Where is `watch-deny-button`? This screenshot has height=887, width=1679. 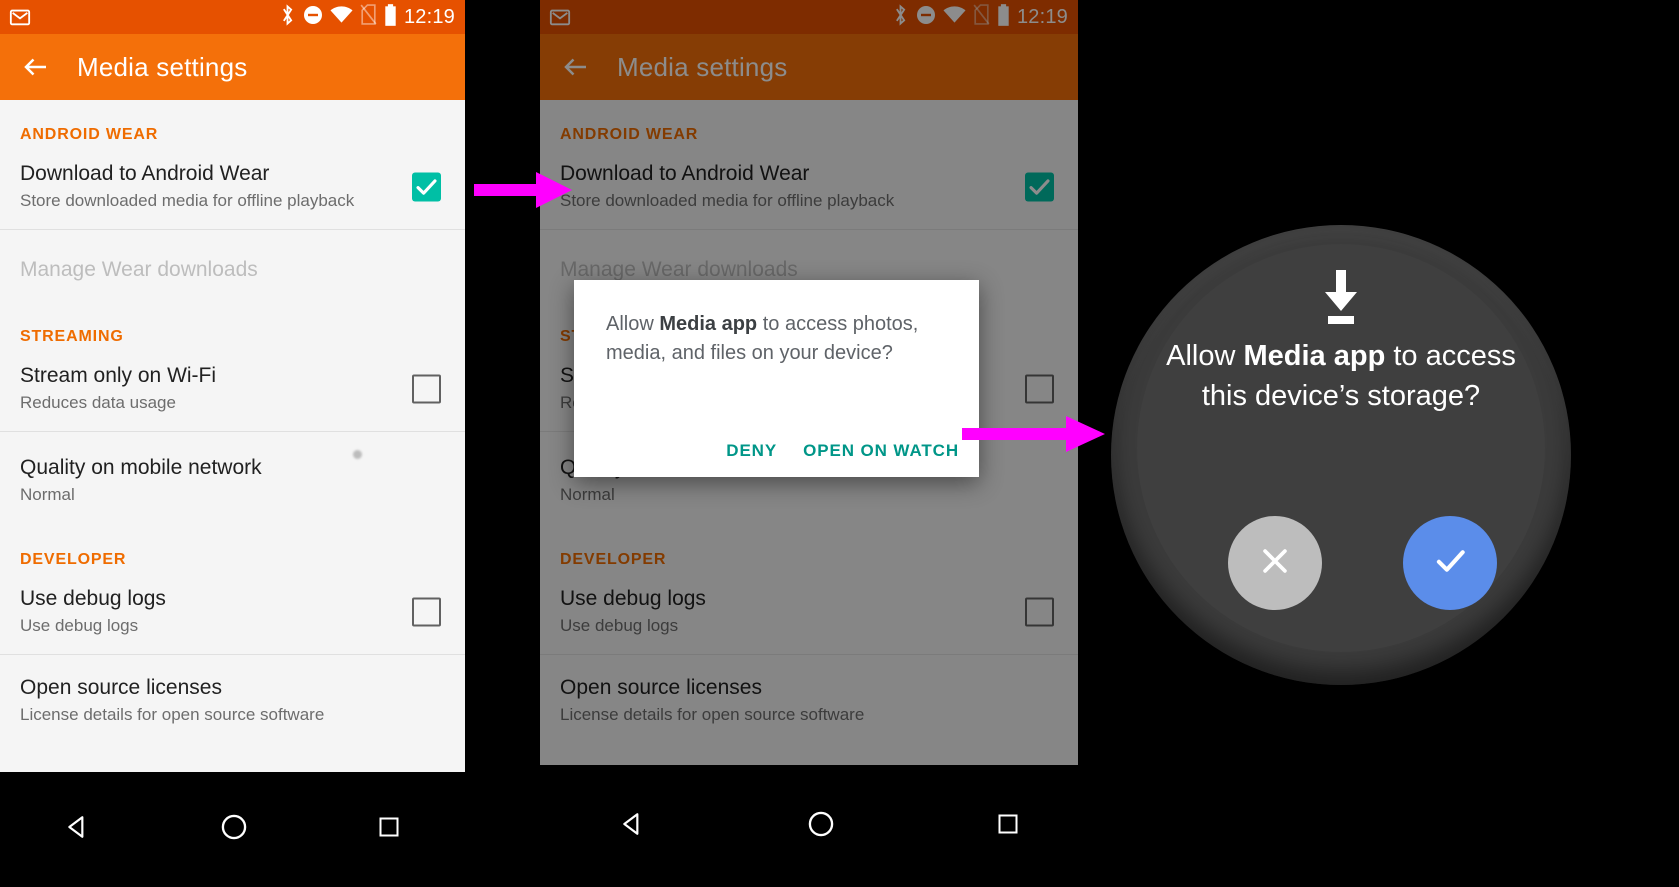
watch-deny-button is located at coordinates (1275, 563).